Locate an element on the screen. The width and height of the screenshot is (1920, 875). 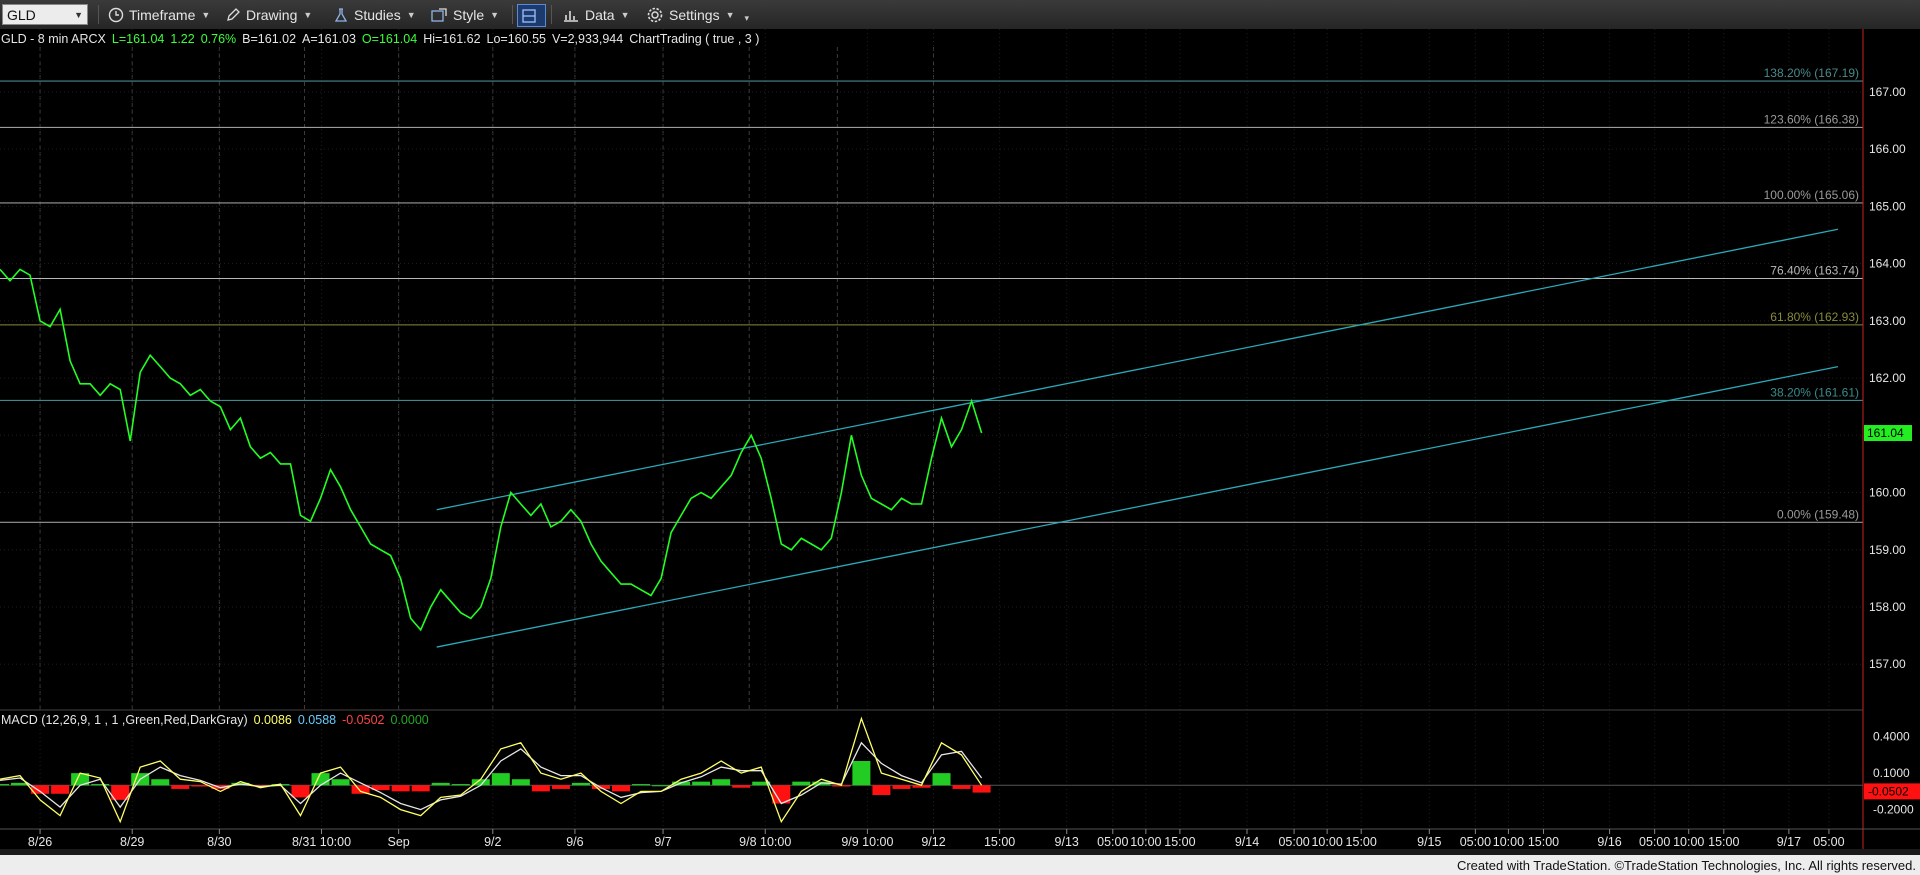
fib-level-label: 100.00% (165.06) is located at coordinates (1811, 195).